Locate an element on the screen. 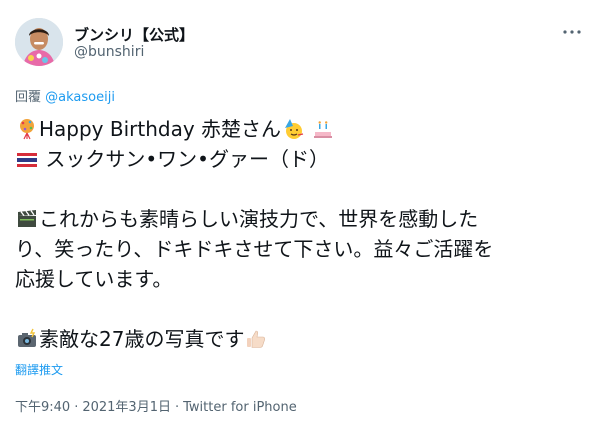 This screenshot has width=597, height=428. tweet-line-3-text: これからも素晴らしい演技力で、世界を感動した is located at coordinates (259, 219).